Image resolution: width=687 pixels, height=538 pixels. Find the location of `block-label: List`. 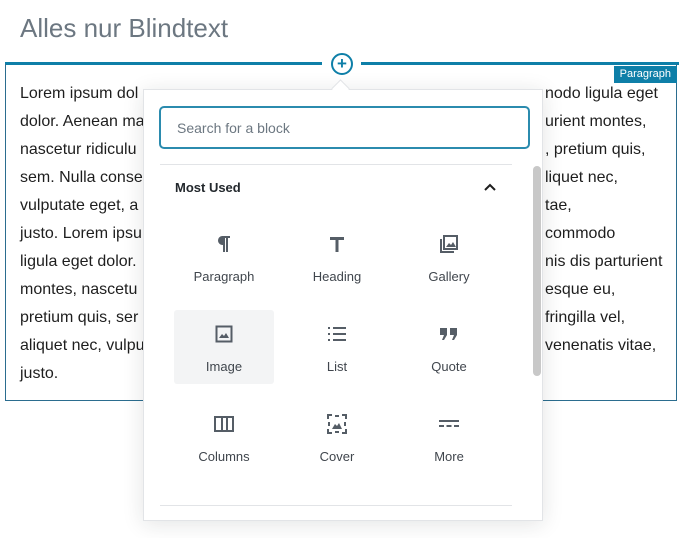

block-label: List is located at coordinates (337, 366).